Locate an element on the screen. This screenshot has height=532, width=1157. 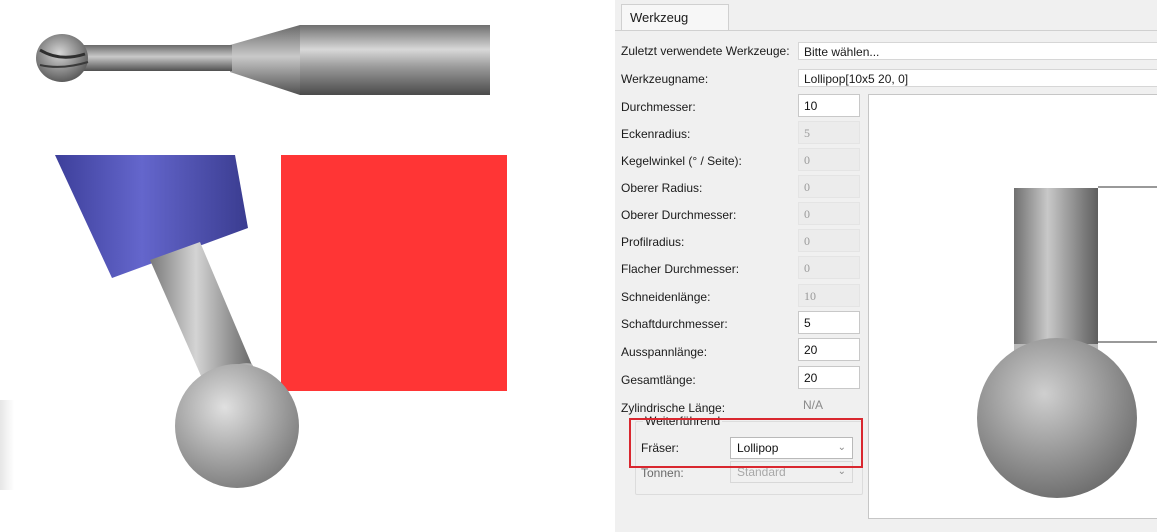
tab-divider is located at coordinates (886, 30).